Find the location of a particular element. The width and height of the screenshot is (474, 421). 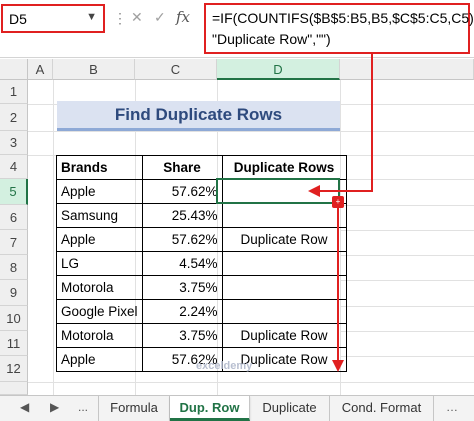

table-row: Motorola 3.75% Duplicate Row is located at coordinates (201, 335).